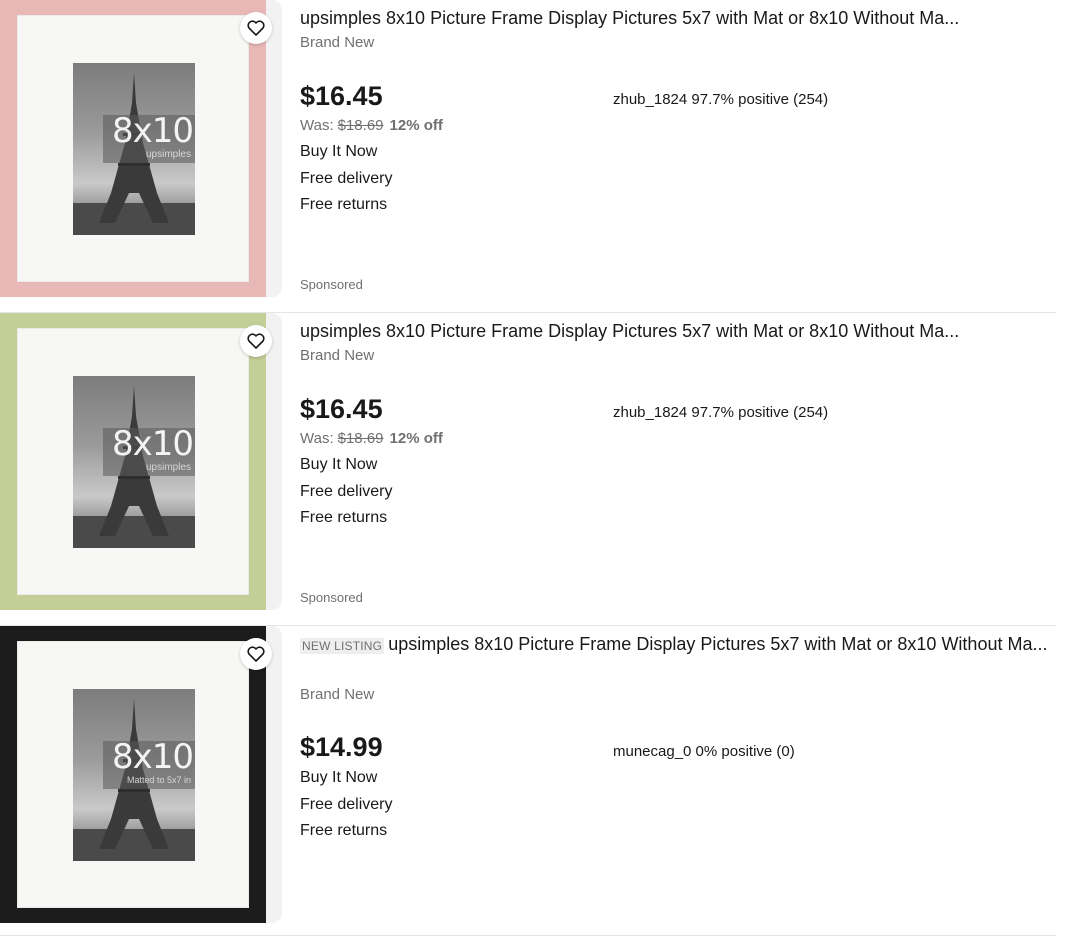 The width and height of the screenshot is (1080, 942). I want to click on listing-image: 8x10 Matted to 5x7 in, so click(141, 774).